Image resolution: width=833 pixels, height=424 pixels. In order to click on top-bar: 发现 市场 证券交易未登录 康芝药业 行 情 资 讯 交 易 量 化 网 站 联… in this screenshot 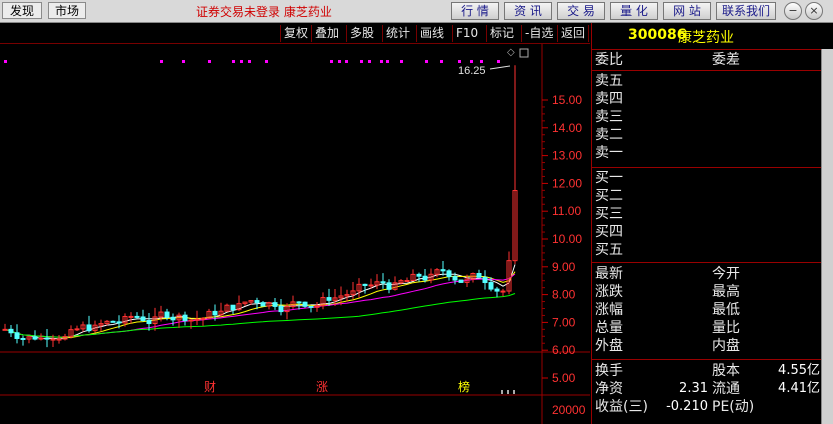, I will do `click(416, 11)`.